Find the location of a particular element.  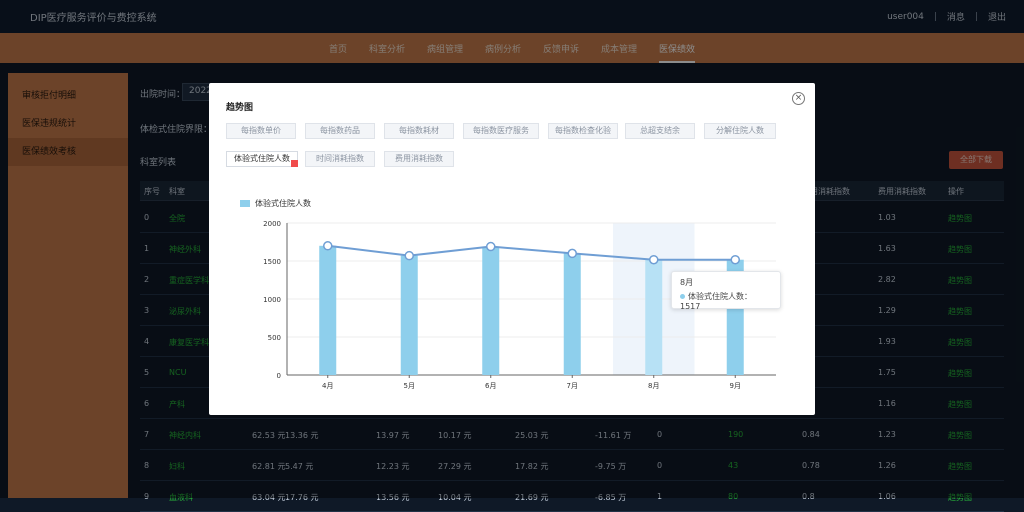

x-tick-label: 9月 is located at coordinates (735, 386).